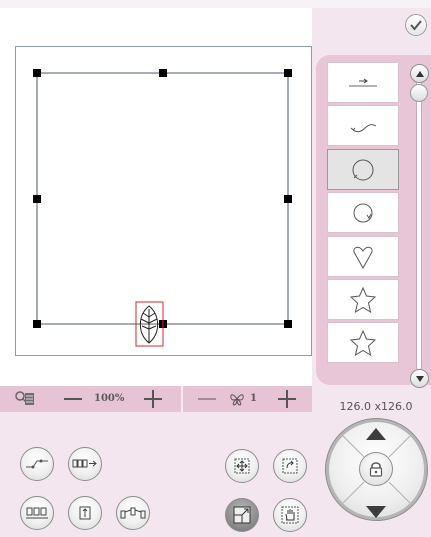 The width and height of the screenshot is (431, 537). I want to click on circle-left-stitch-icon, so click(363, 169).